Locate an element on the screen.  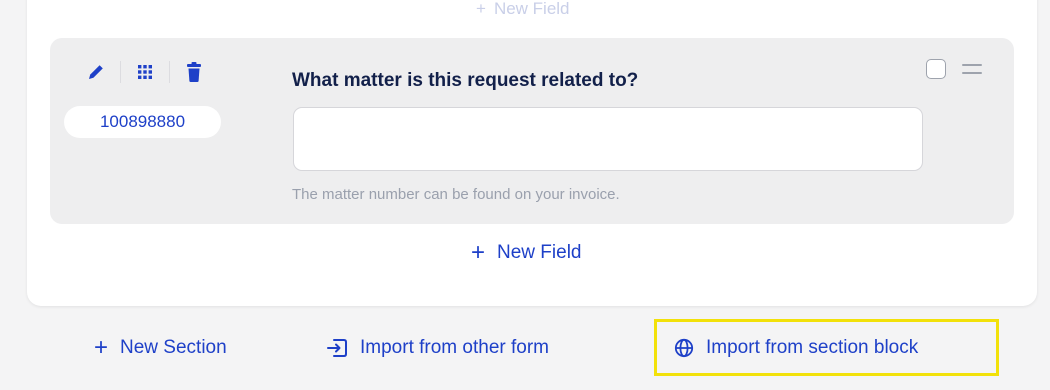
new-section-button: + New Section is located at coordinates (160, 347).